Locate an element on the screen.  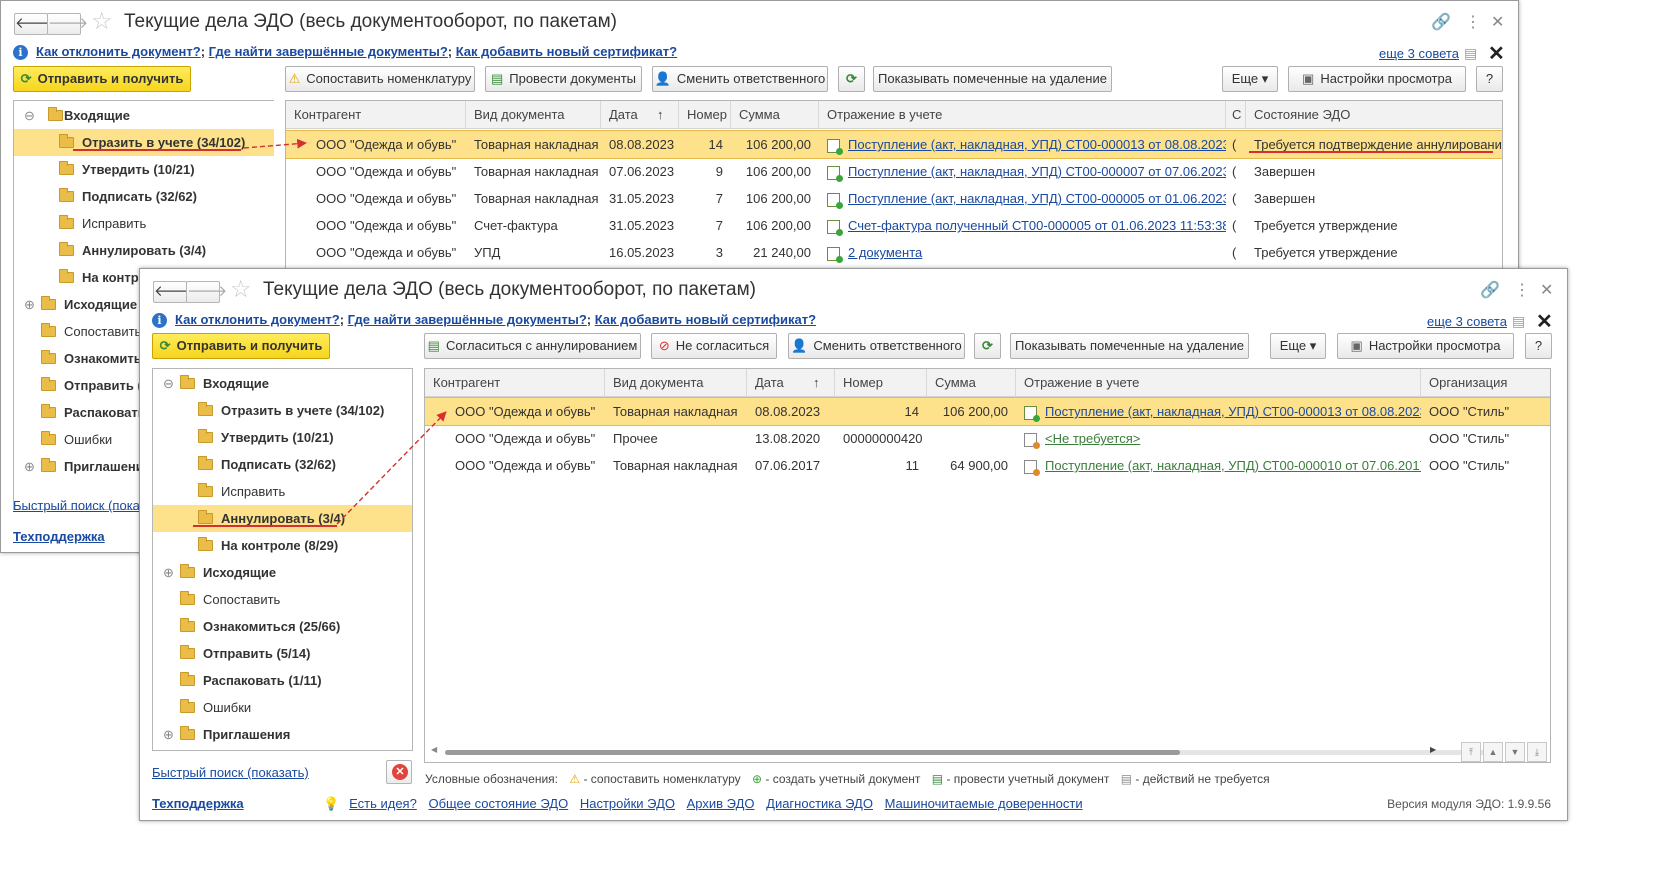
edo-status-link: Общее состояние ЭДО is located at coordinates (498, 803).